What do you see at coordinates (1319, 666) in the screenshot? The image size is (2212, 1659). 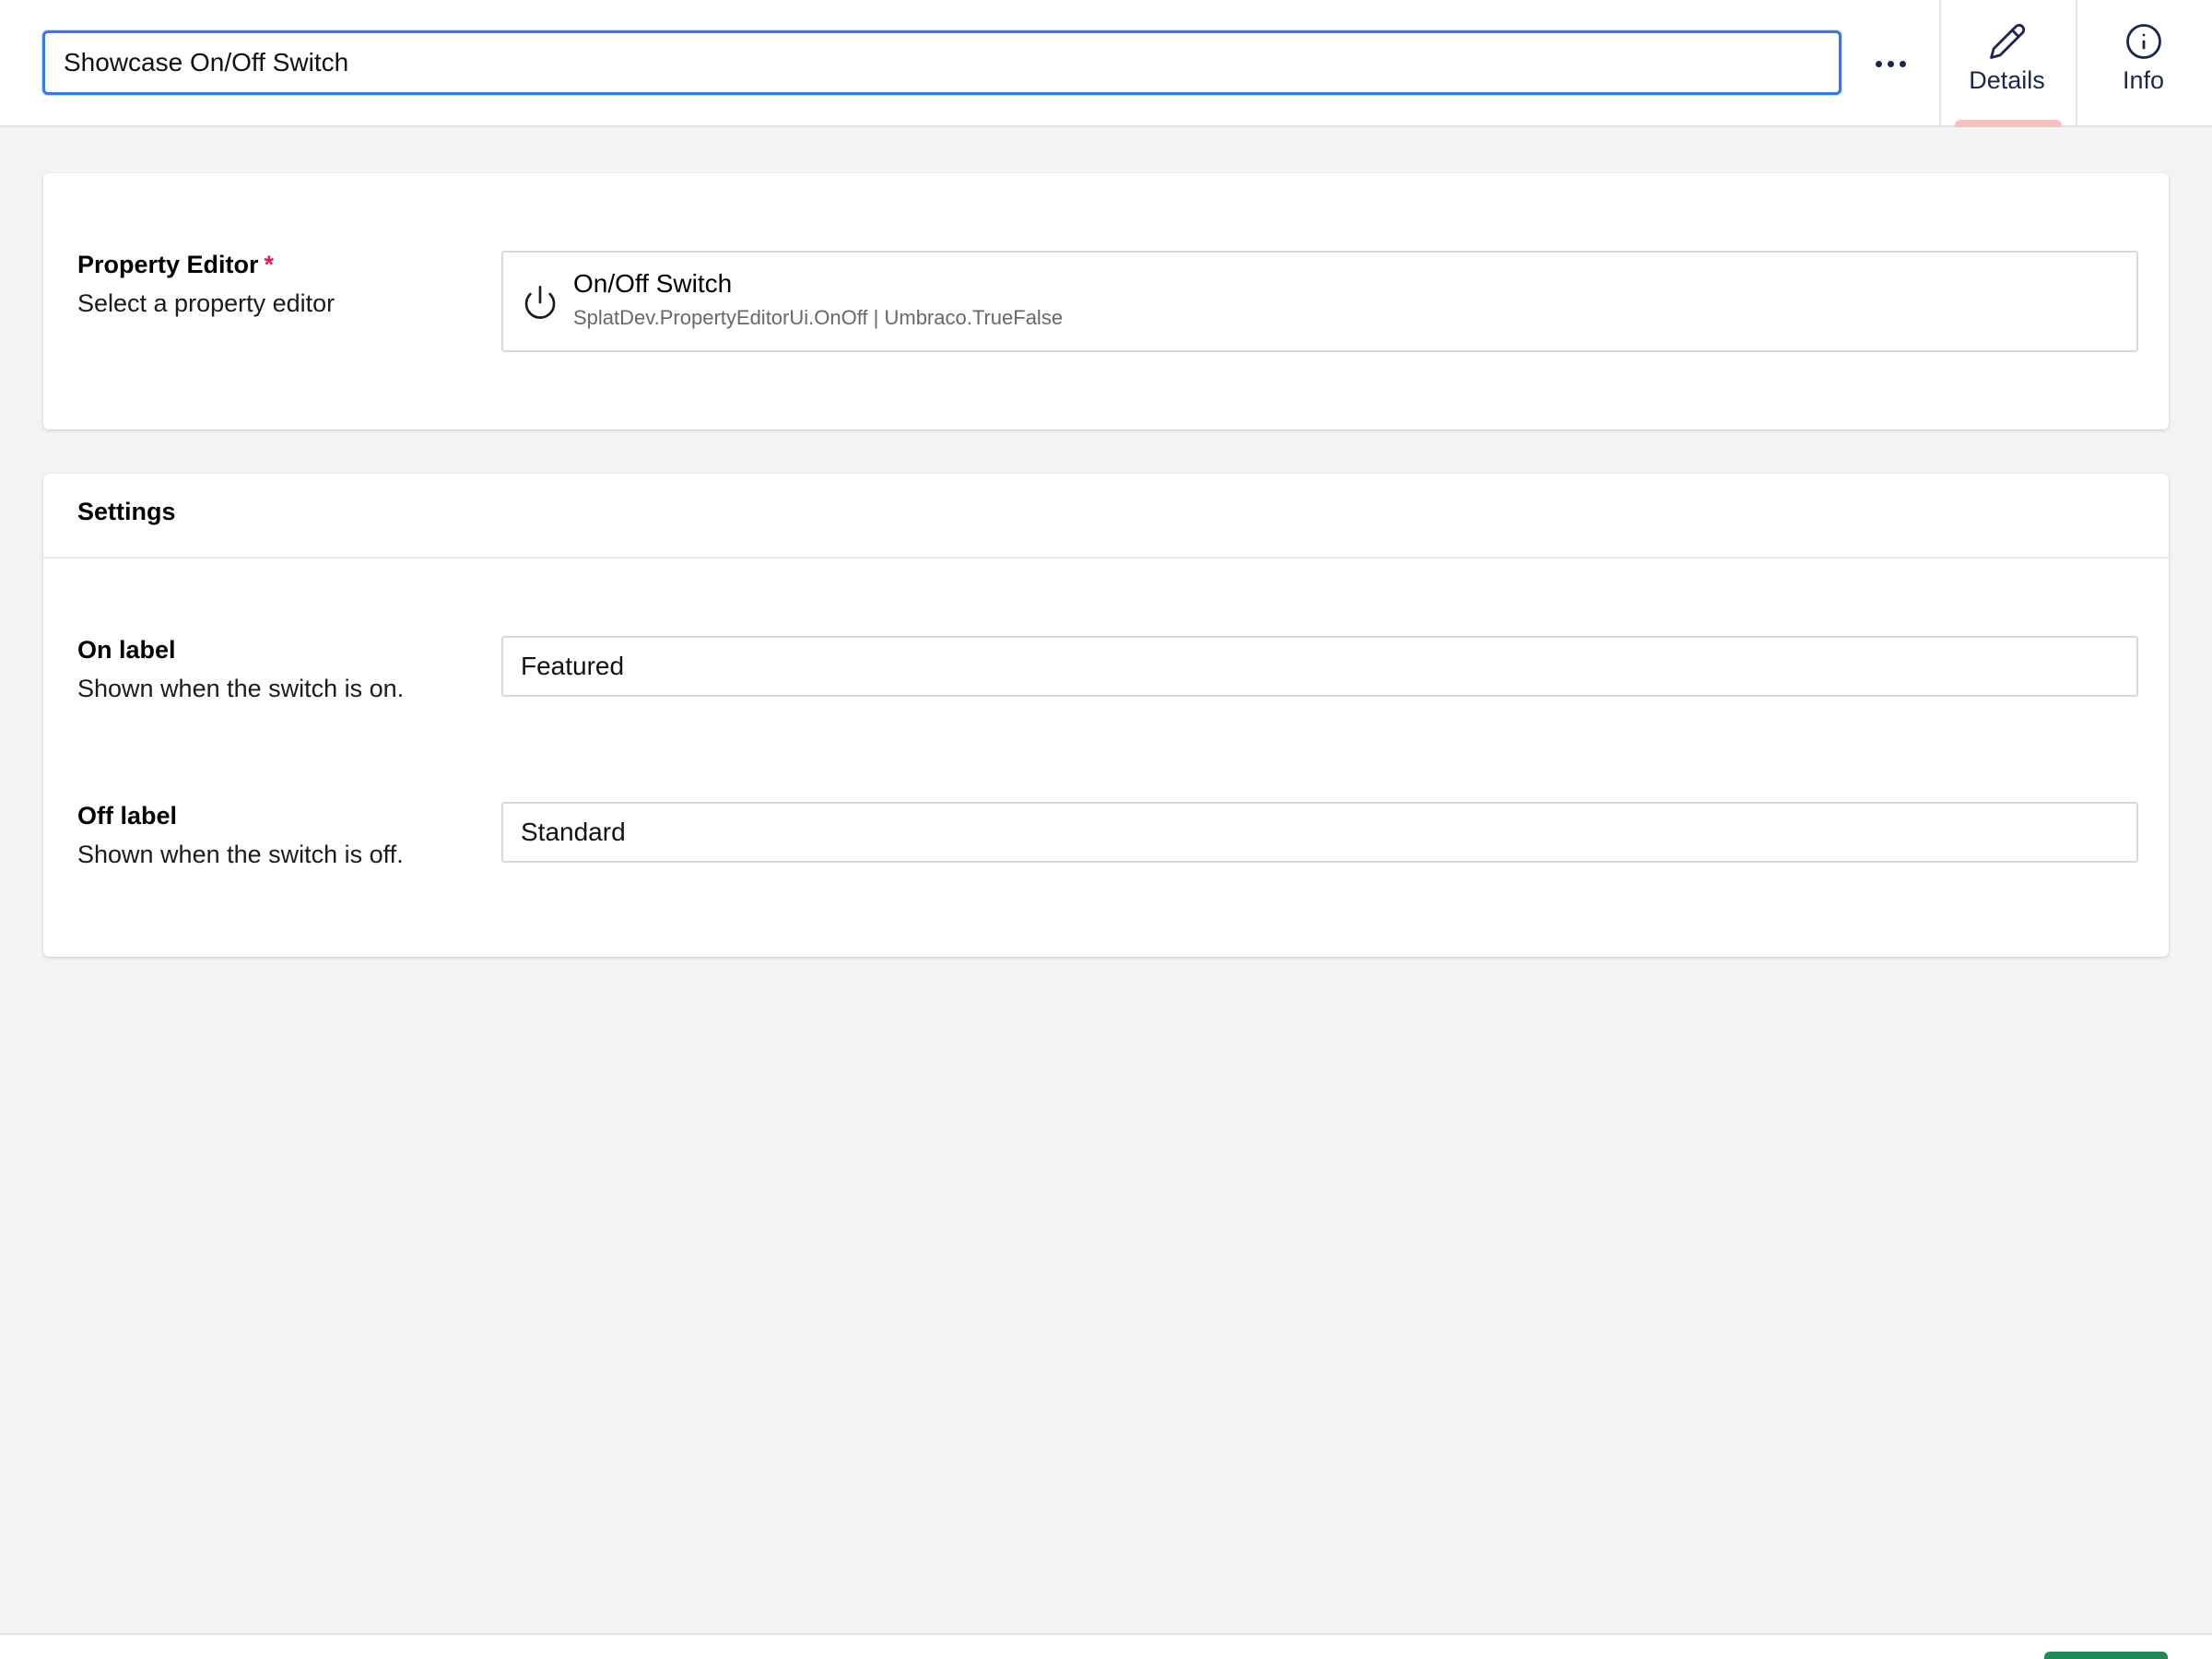 I see `on-label-input` at bounding box center [1319, 666].